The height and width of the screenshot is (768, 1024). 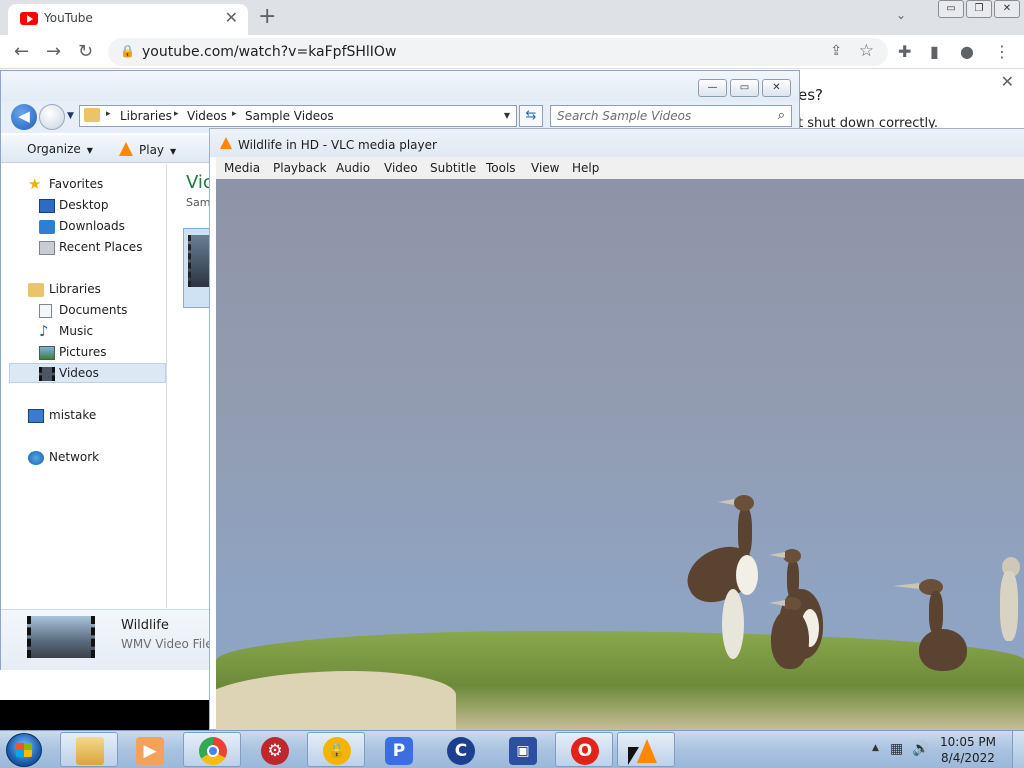 I want to click on minimize-button: —, so click(x=712, y=88).